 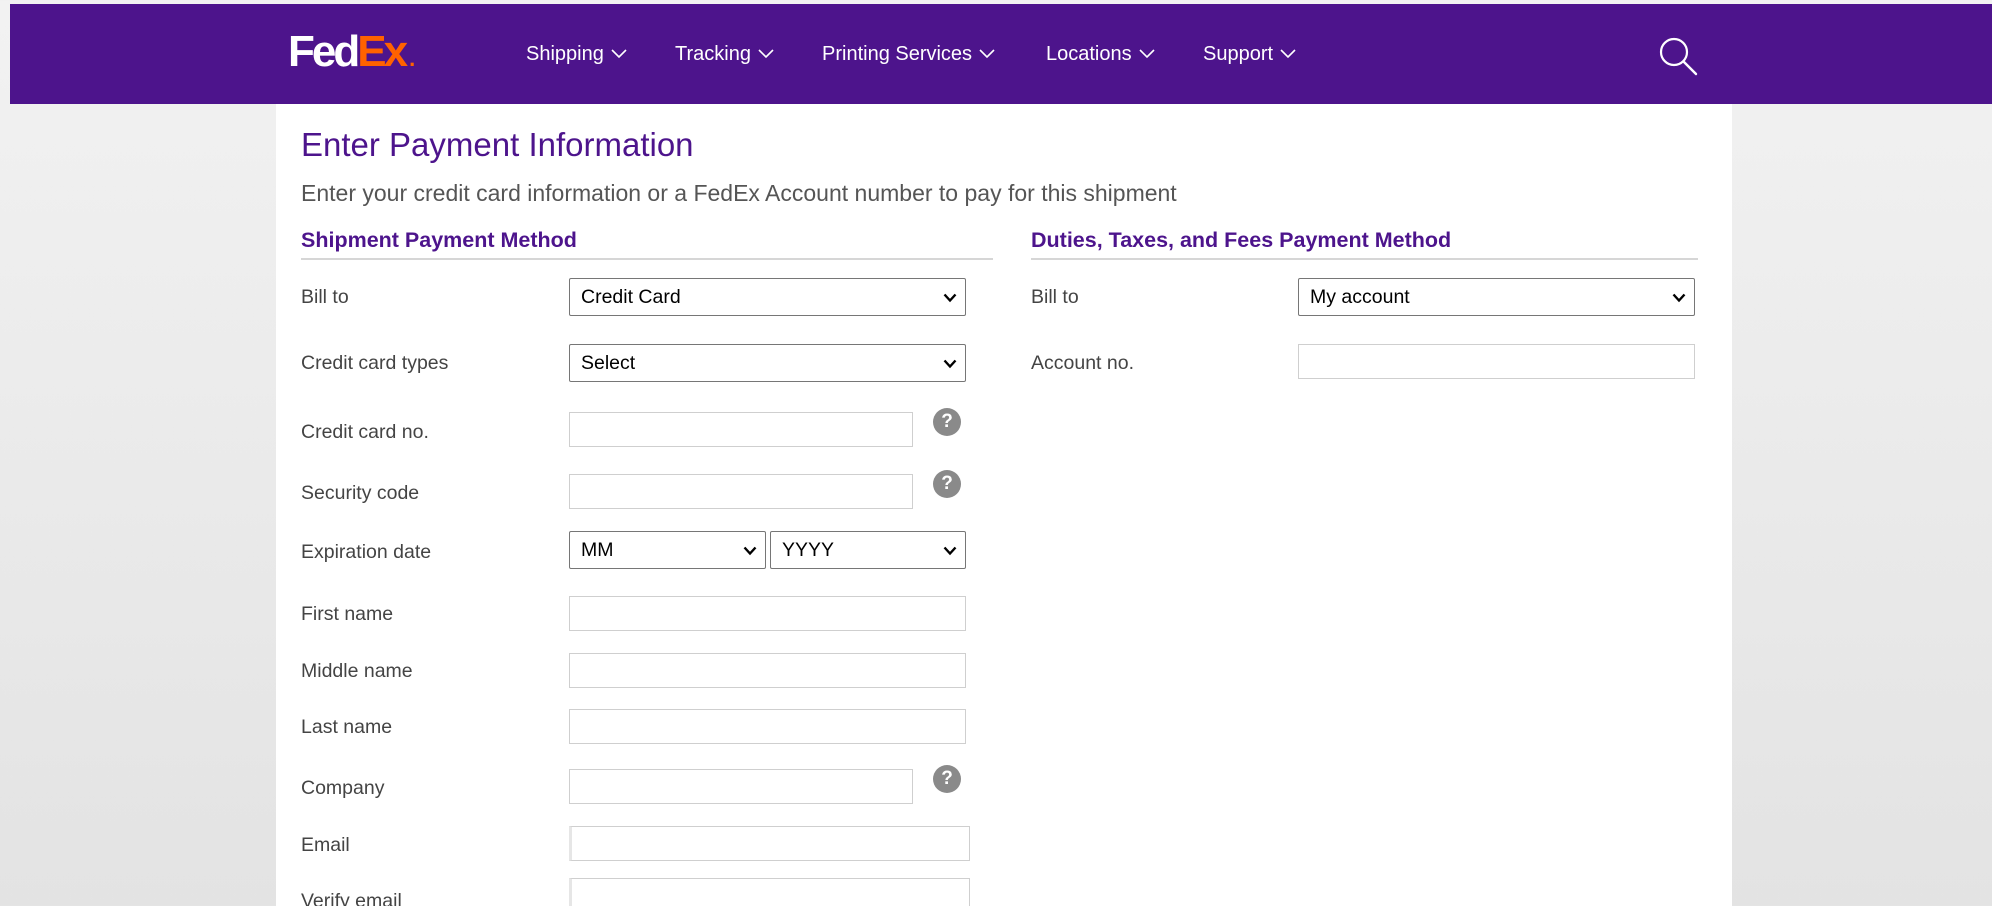 I want to click on middle-name-input, so click(x=767, y=670).